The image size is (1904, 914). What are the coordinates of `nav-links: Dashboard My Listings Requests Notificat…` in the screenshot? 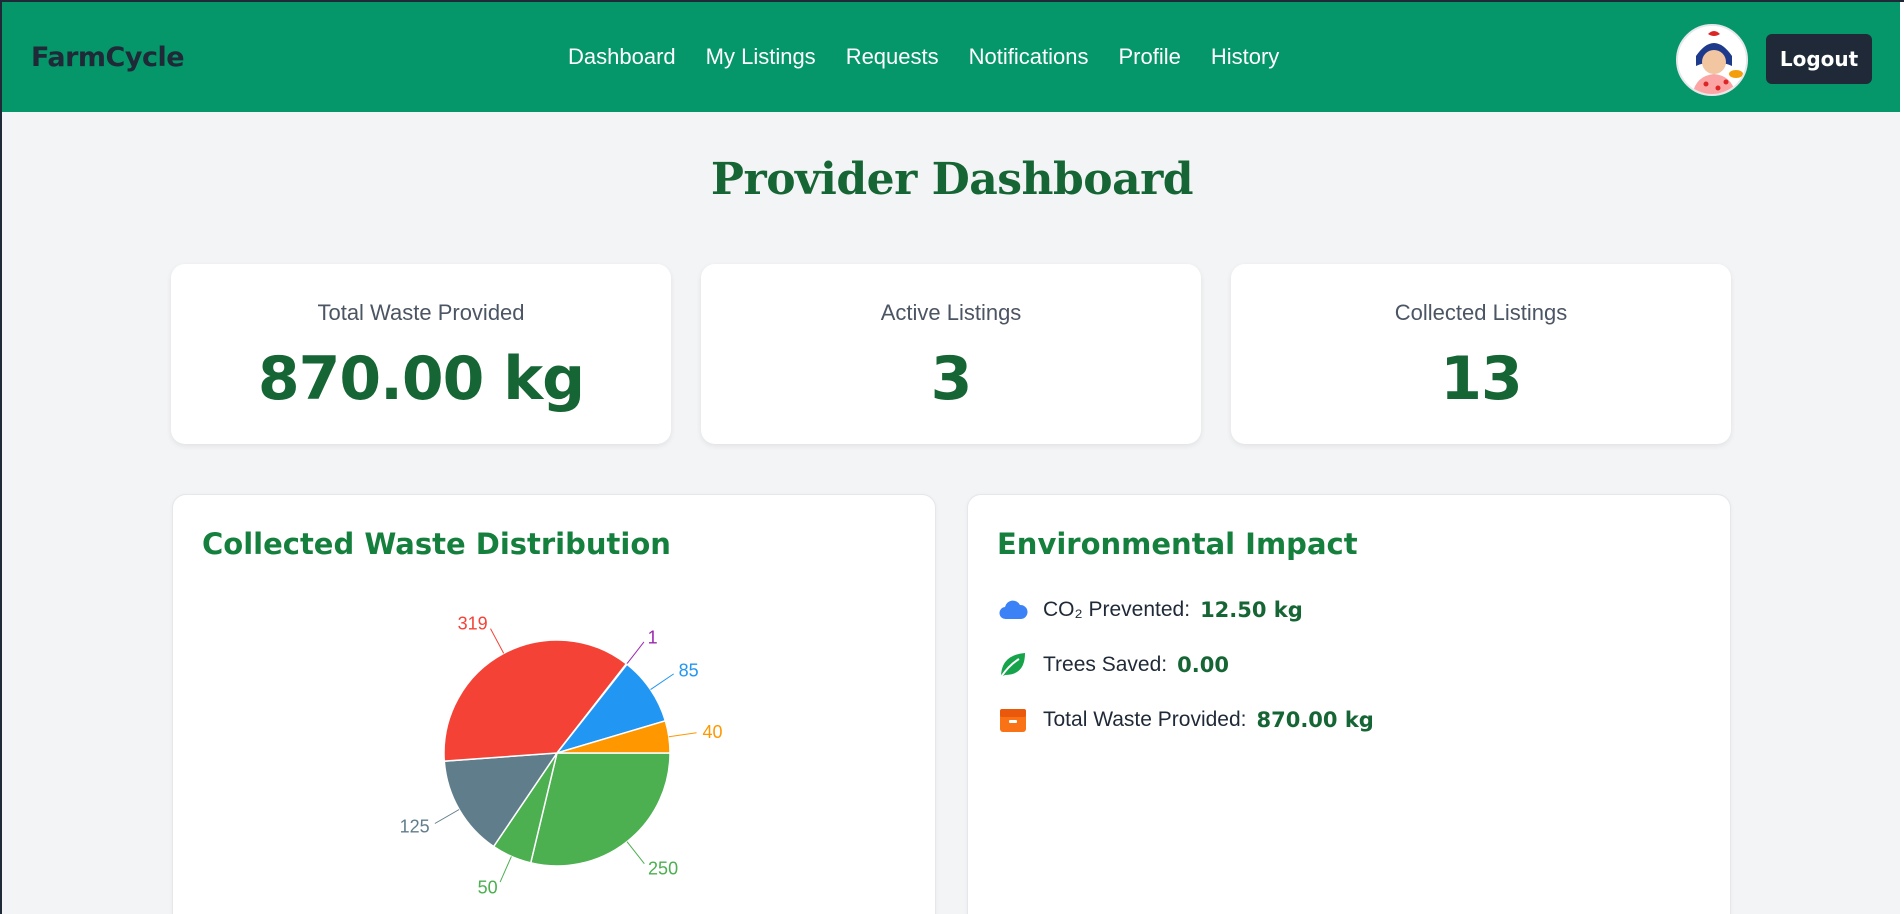 It's located at (923, 57).